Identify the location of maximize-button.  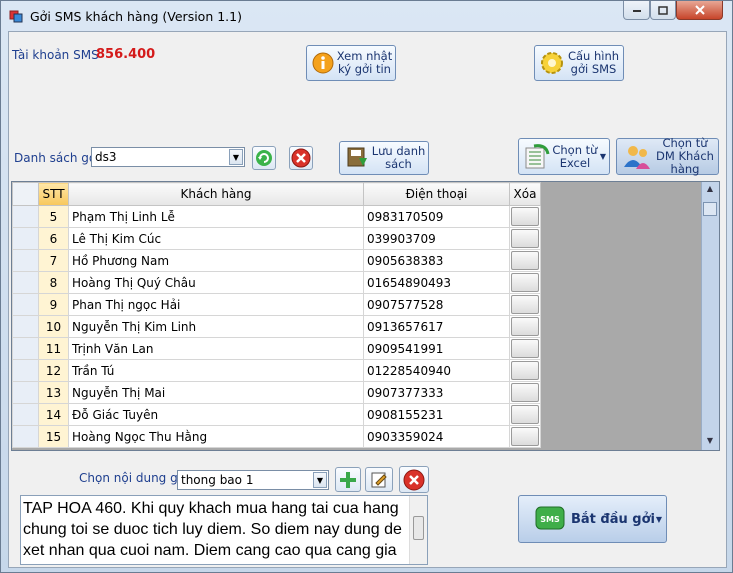
(663, 10).